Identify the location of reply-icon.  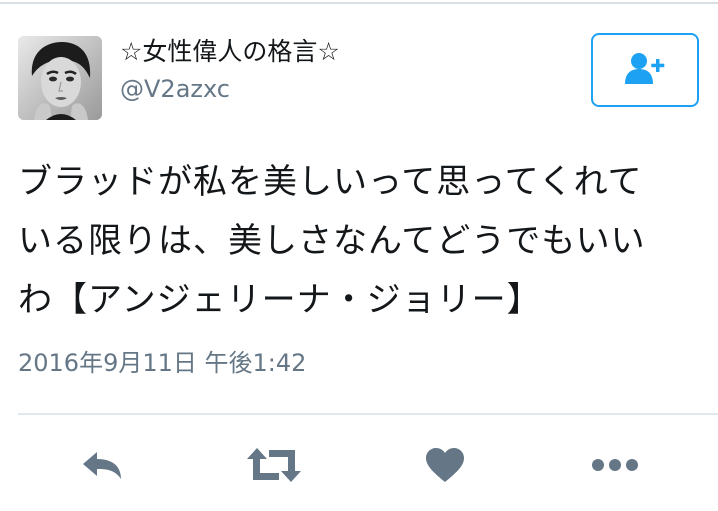
(102, 465).